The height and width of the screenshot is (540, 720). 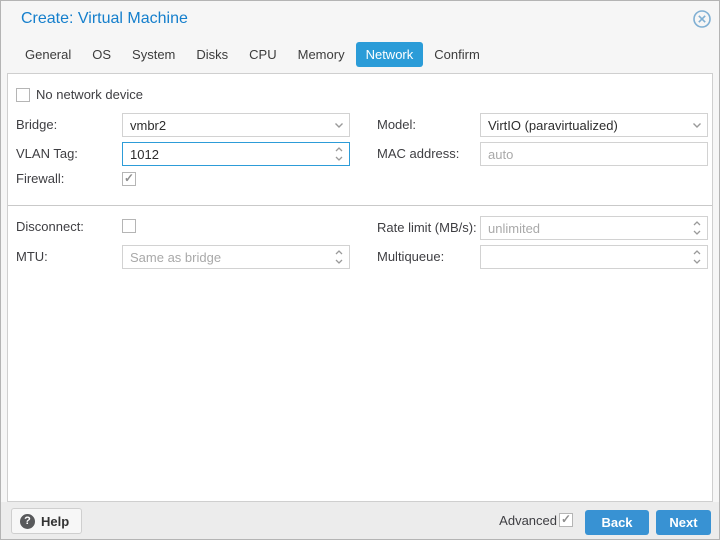 What do you see at coordinates (514, 228) in the screenshot?
I see `rate-limit-placeholder: unlimited` at bounding box center [514, 228].